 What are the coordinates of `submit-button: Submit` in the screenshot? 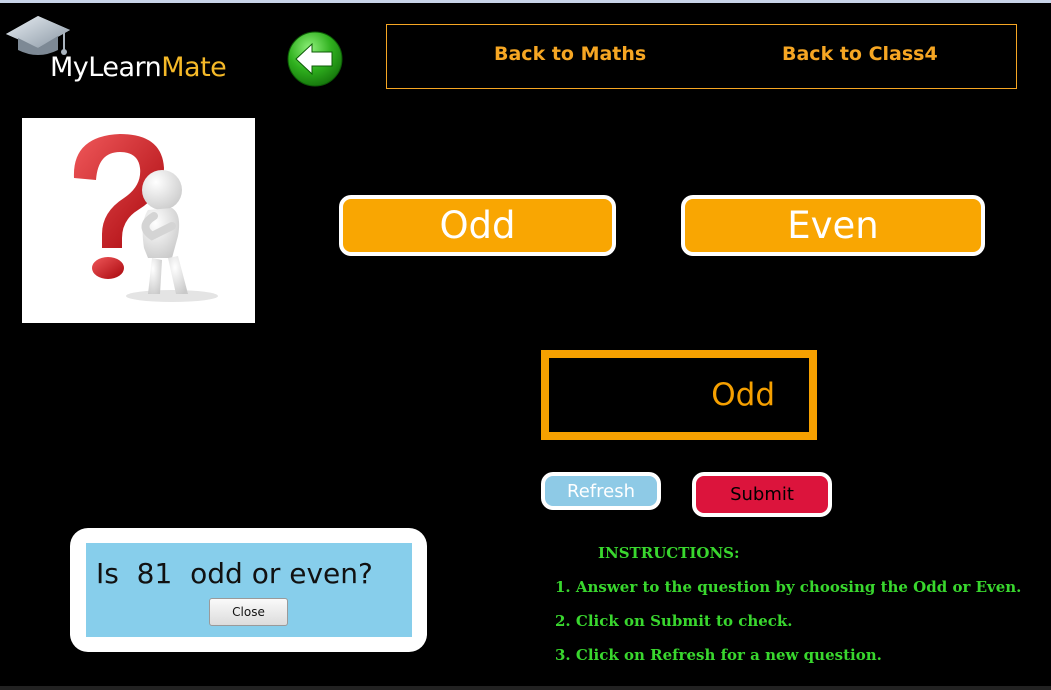 It's located at (762, 494).